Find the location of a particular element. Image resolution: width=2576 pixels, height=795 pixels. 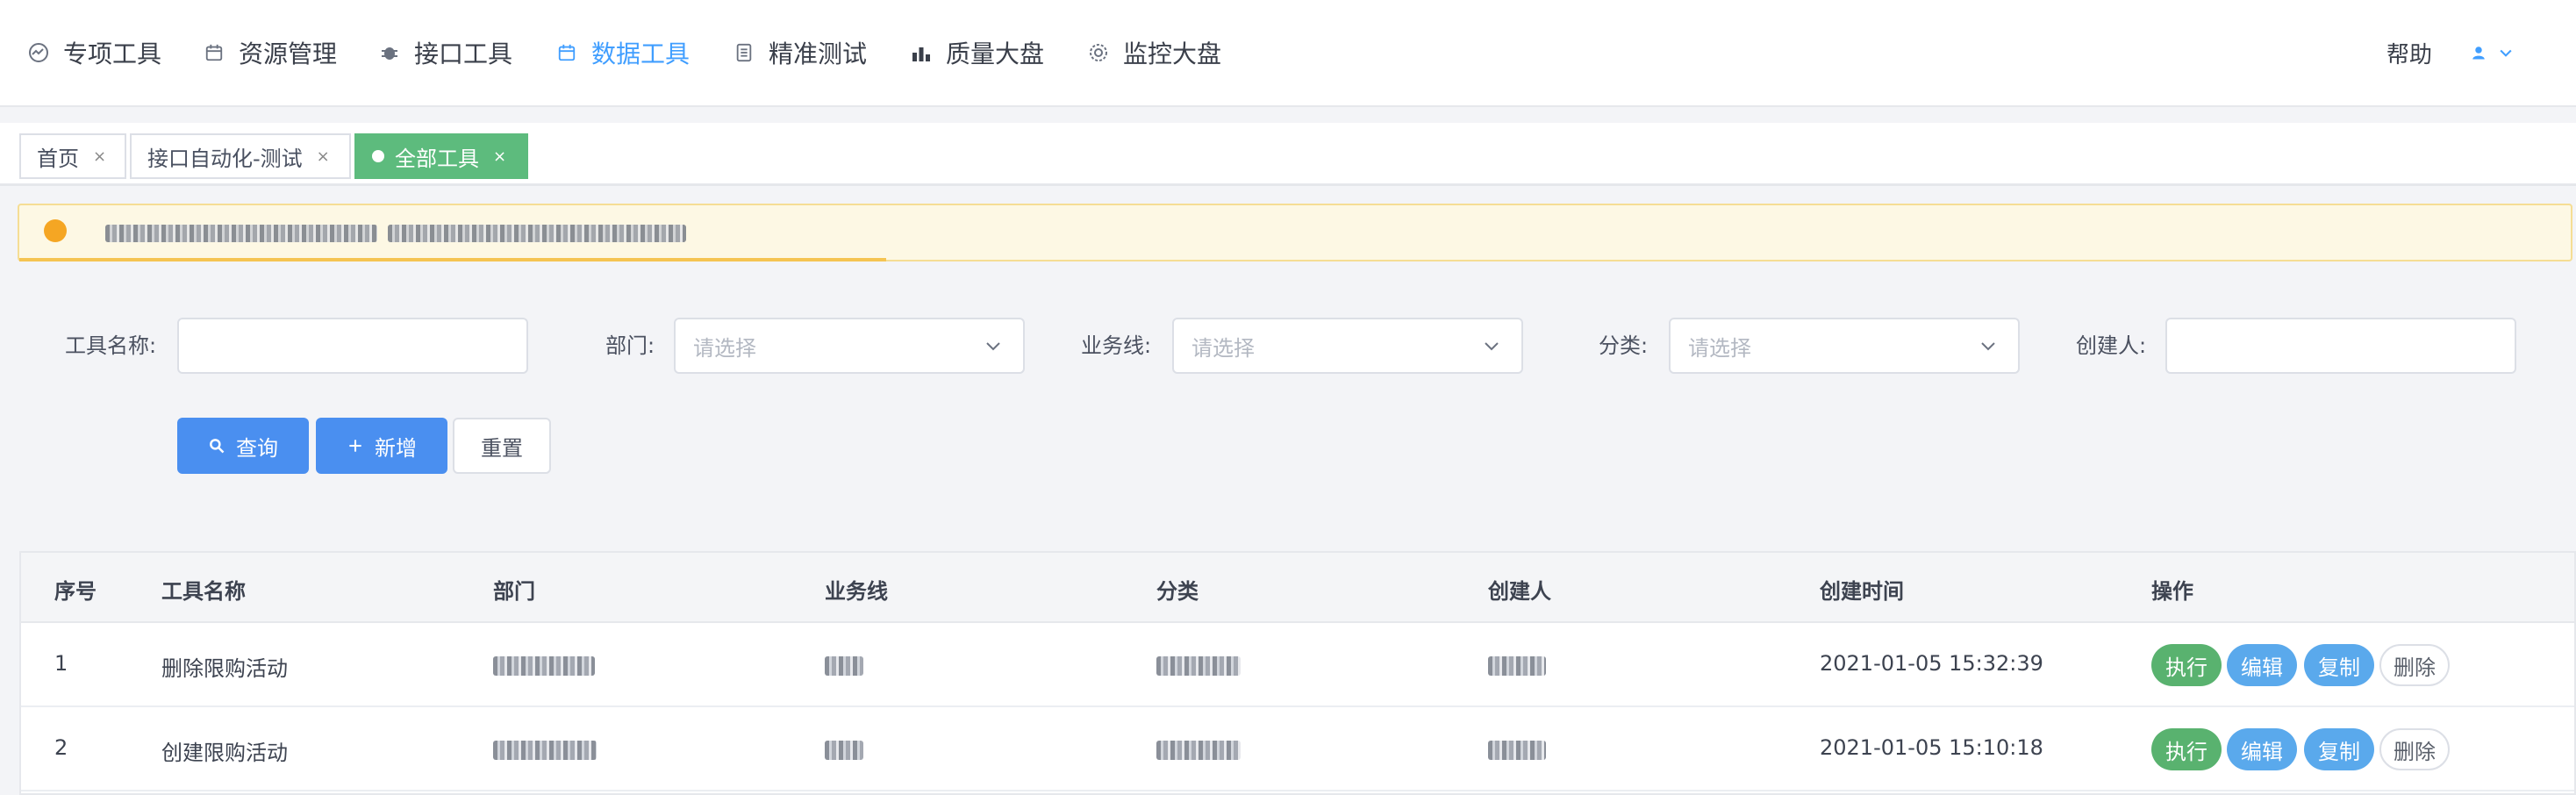

category-select: 请选择 is located at coordinates (1844, 346).